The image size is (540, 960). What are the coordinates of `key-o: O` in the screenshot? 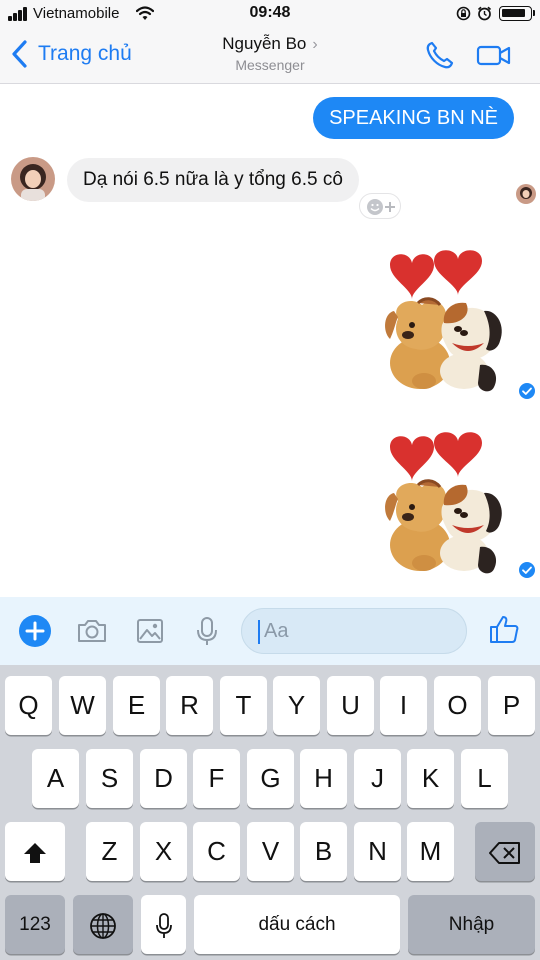 It's located at (457, 705).